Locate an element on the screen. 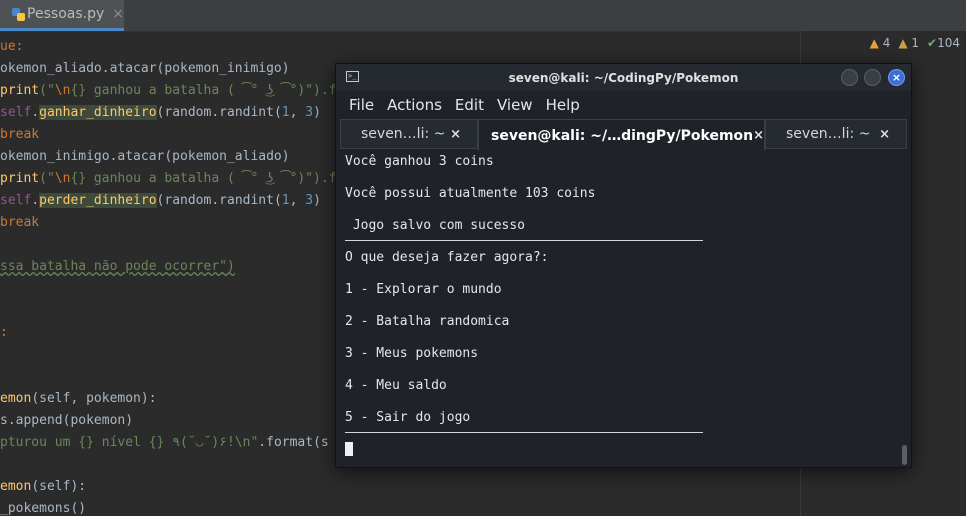 This screenshot has height=516, width=966. menu-actions: Actions is located at coordinates (414, 105).